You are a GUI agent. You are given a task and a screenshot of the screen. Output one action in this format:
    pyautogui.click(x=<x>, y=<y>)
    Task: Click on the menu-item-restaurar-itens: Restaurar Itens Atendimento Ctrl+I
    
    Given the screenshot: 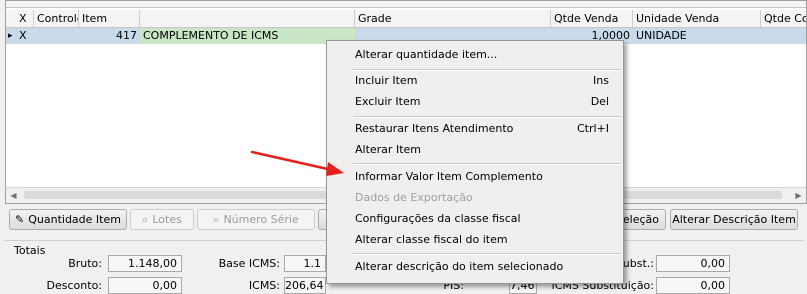 What is the action you would take?
    pyautogui.click(x=475, y=128)
    